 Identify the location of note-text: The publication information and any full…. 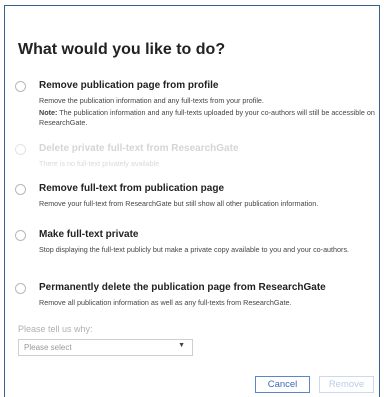
(207, 117).